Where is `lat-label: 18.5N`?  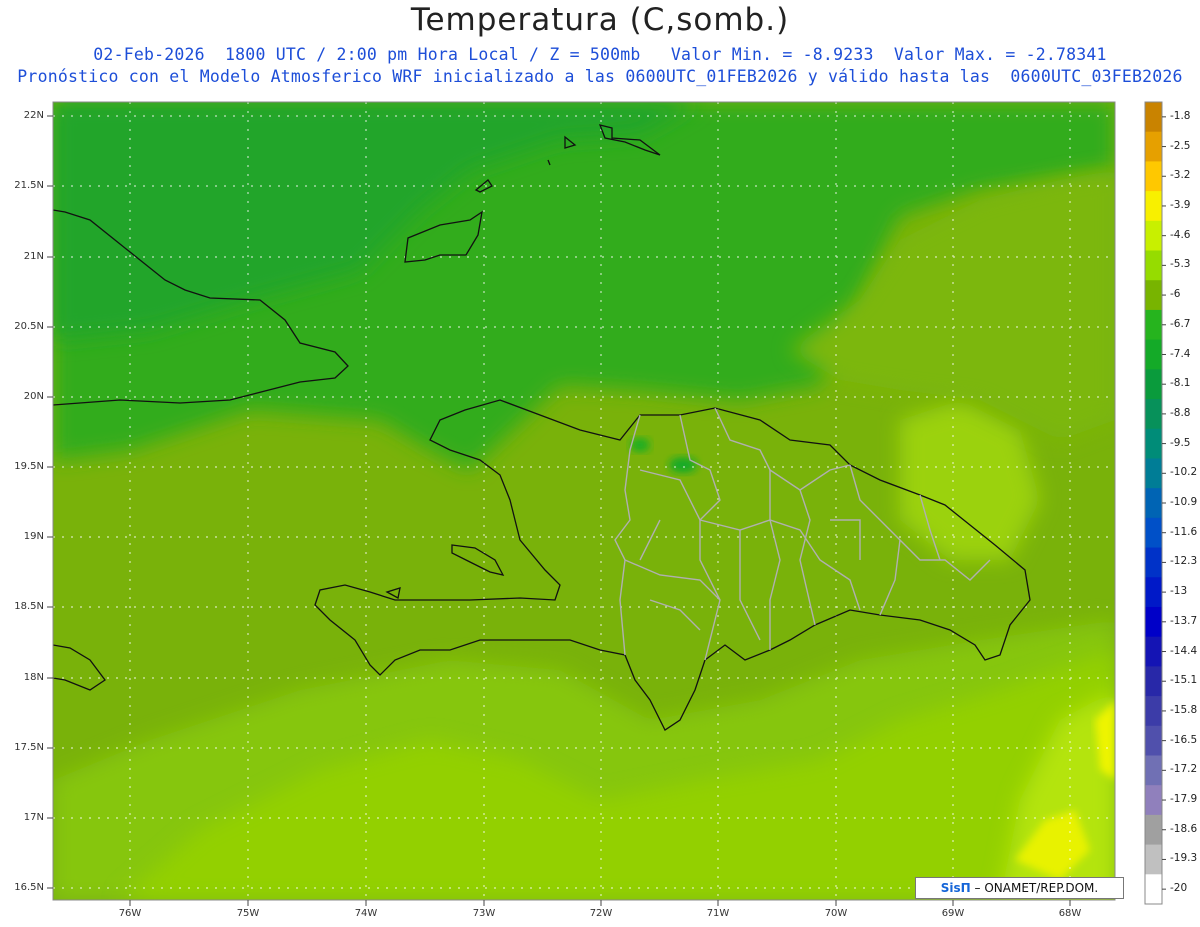
lat-label: 18.5N is located at coordinates (29, 606).